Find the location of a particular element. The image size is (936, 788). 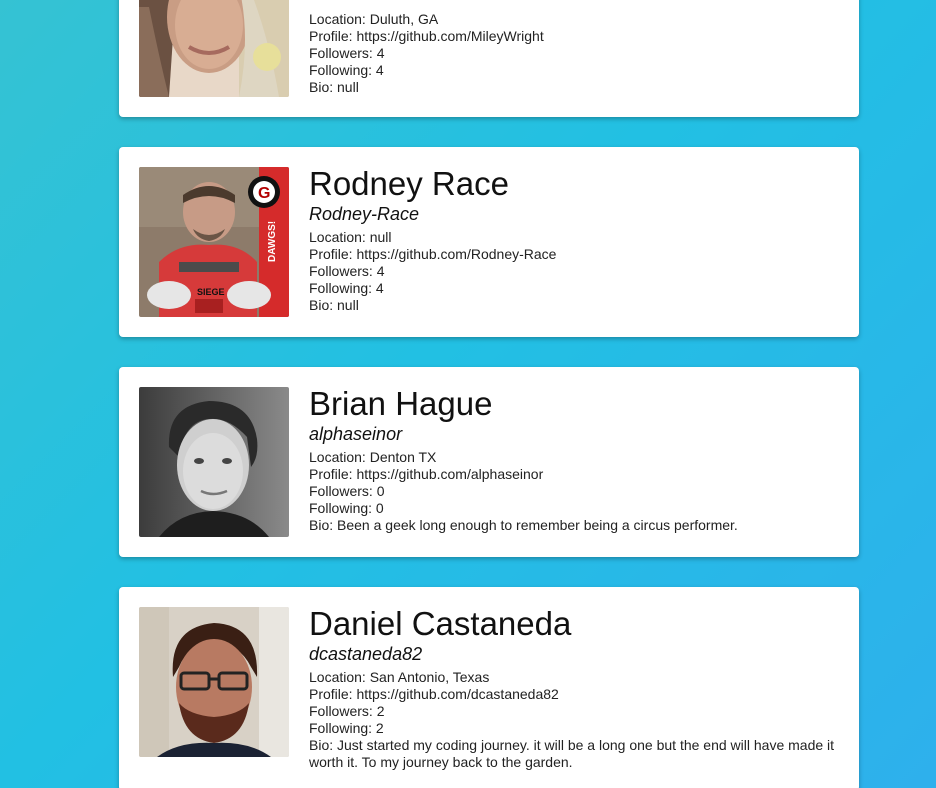

user-name: Daniel Castaneda is located at coordinates (440, 623).